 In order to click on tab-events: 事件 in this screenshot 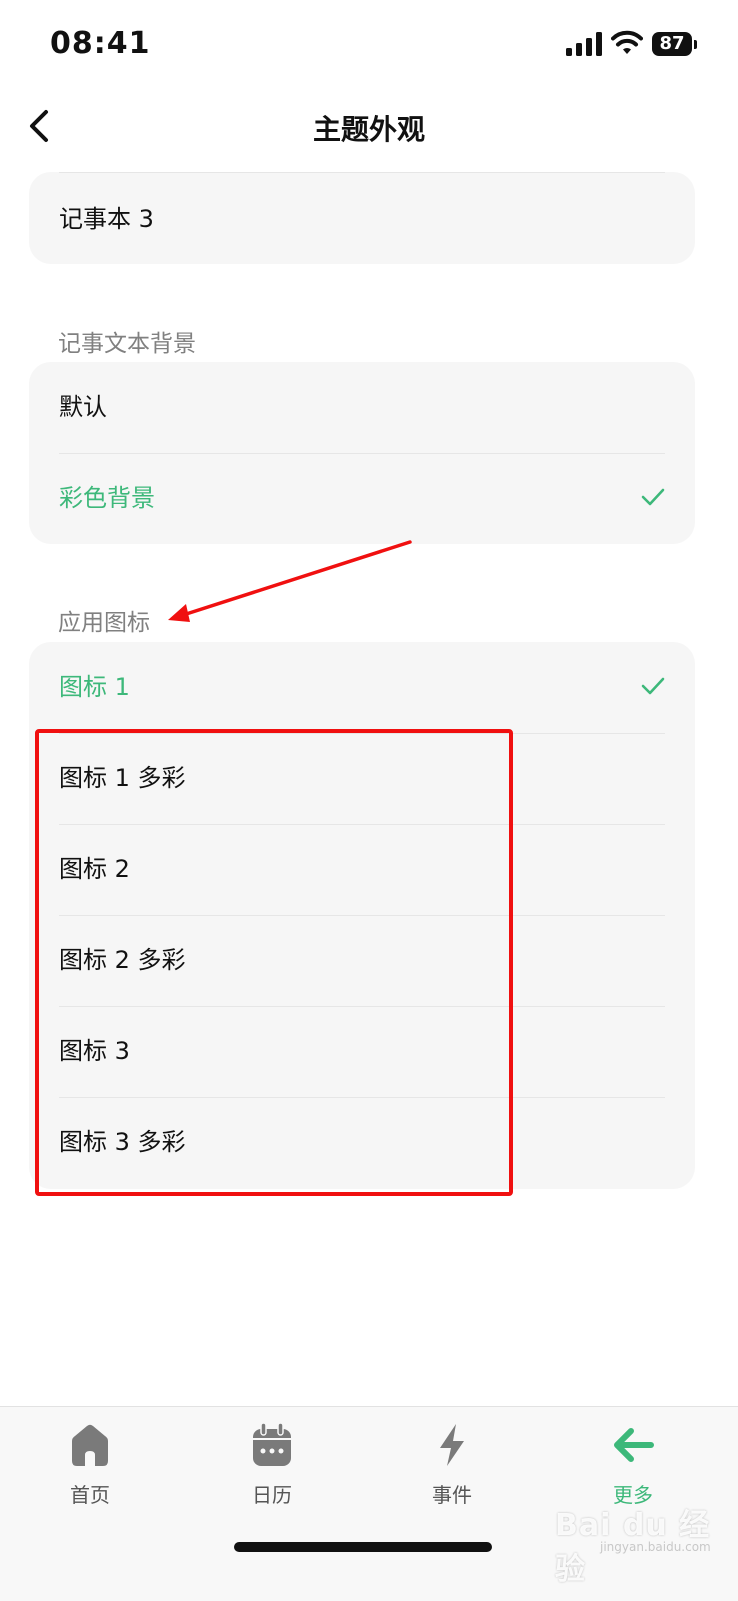, I will do `click(452, 1471)`.